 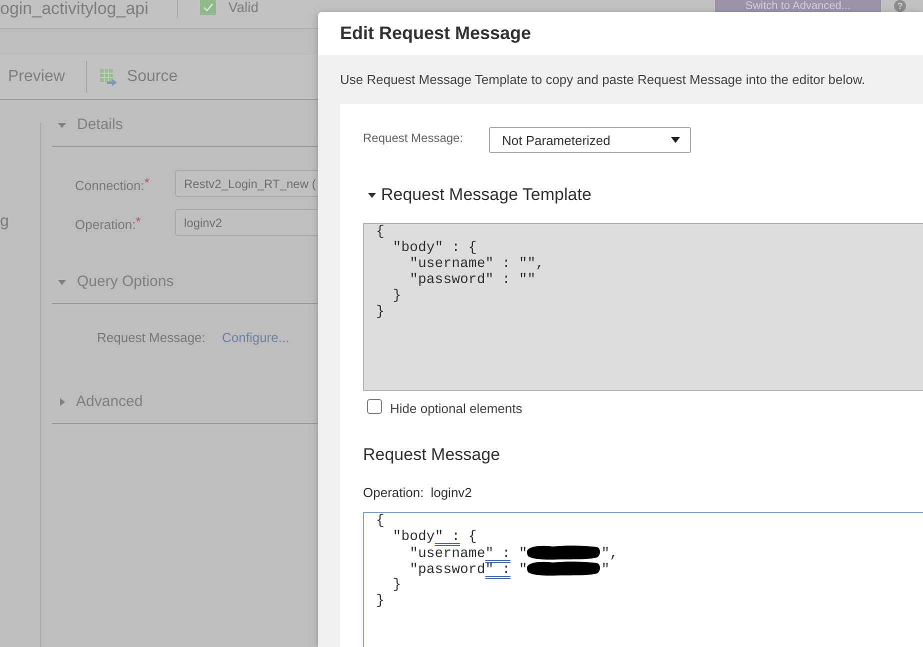 What do you see at coordinates (246, 222) in the screenshot?
I see `text-field: loginv2` at bounding box center [246, 222].